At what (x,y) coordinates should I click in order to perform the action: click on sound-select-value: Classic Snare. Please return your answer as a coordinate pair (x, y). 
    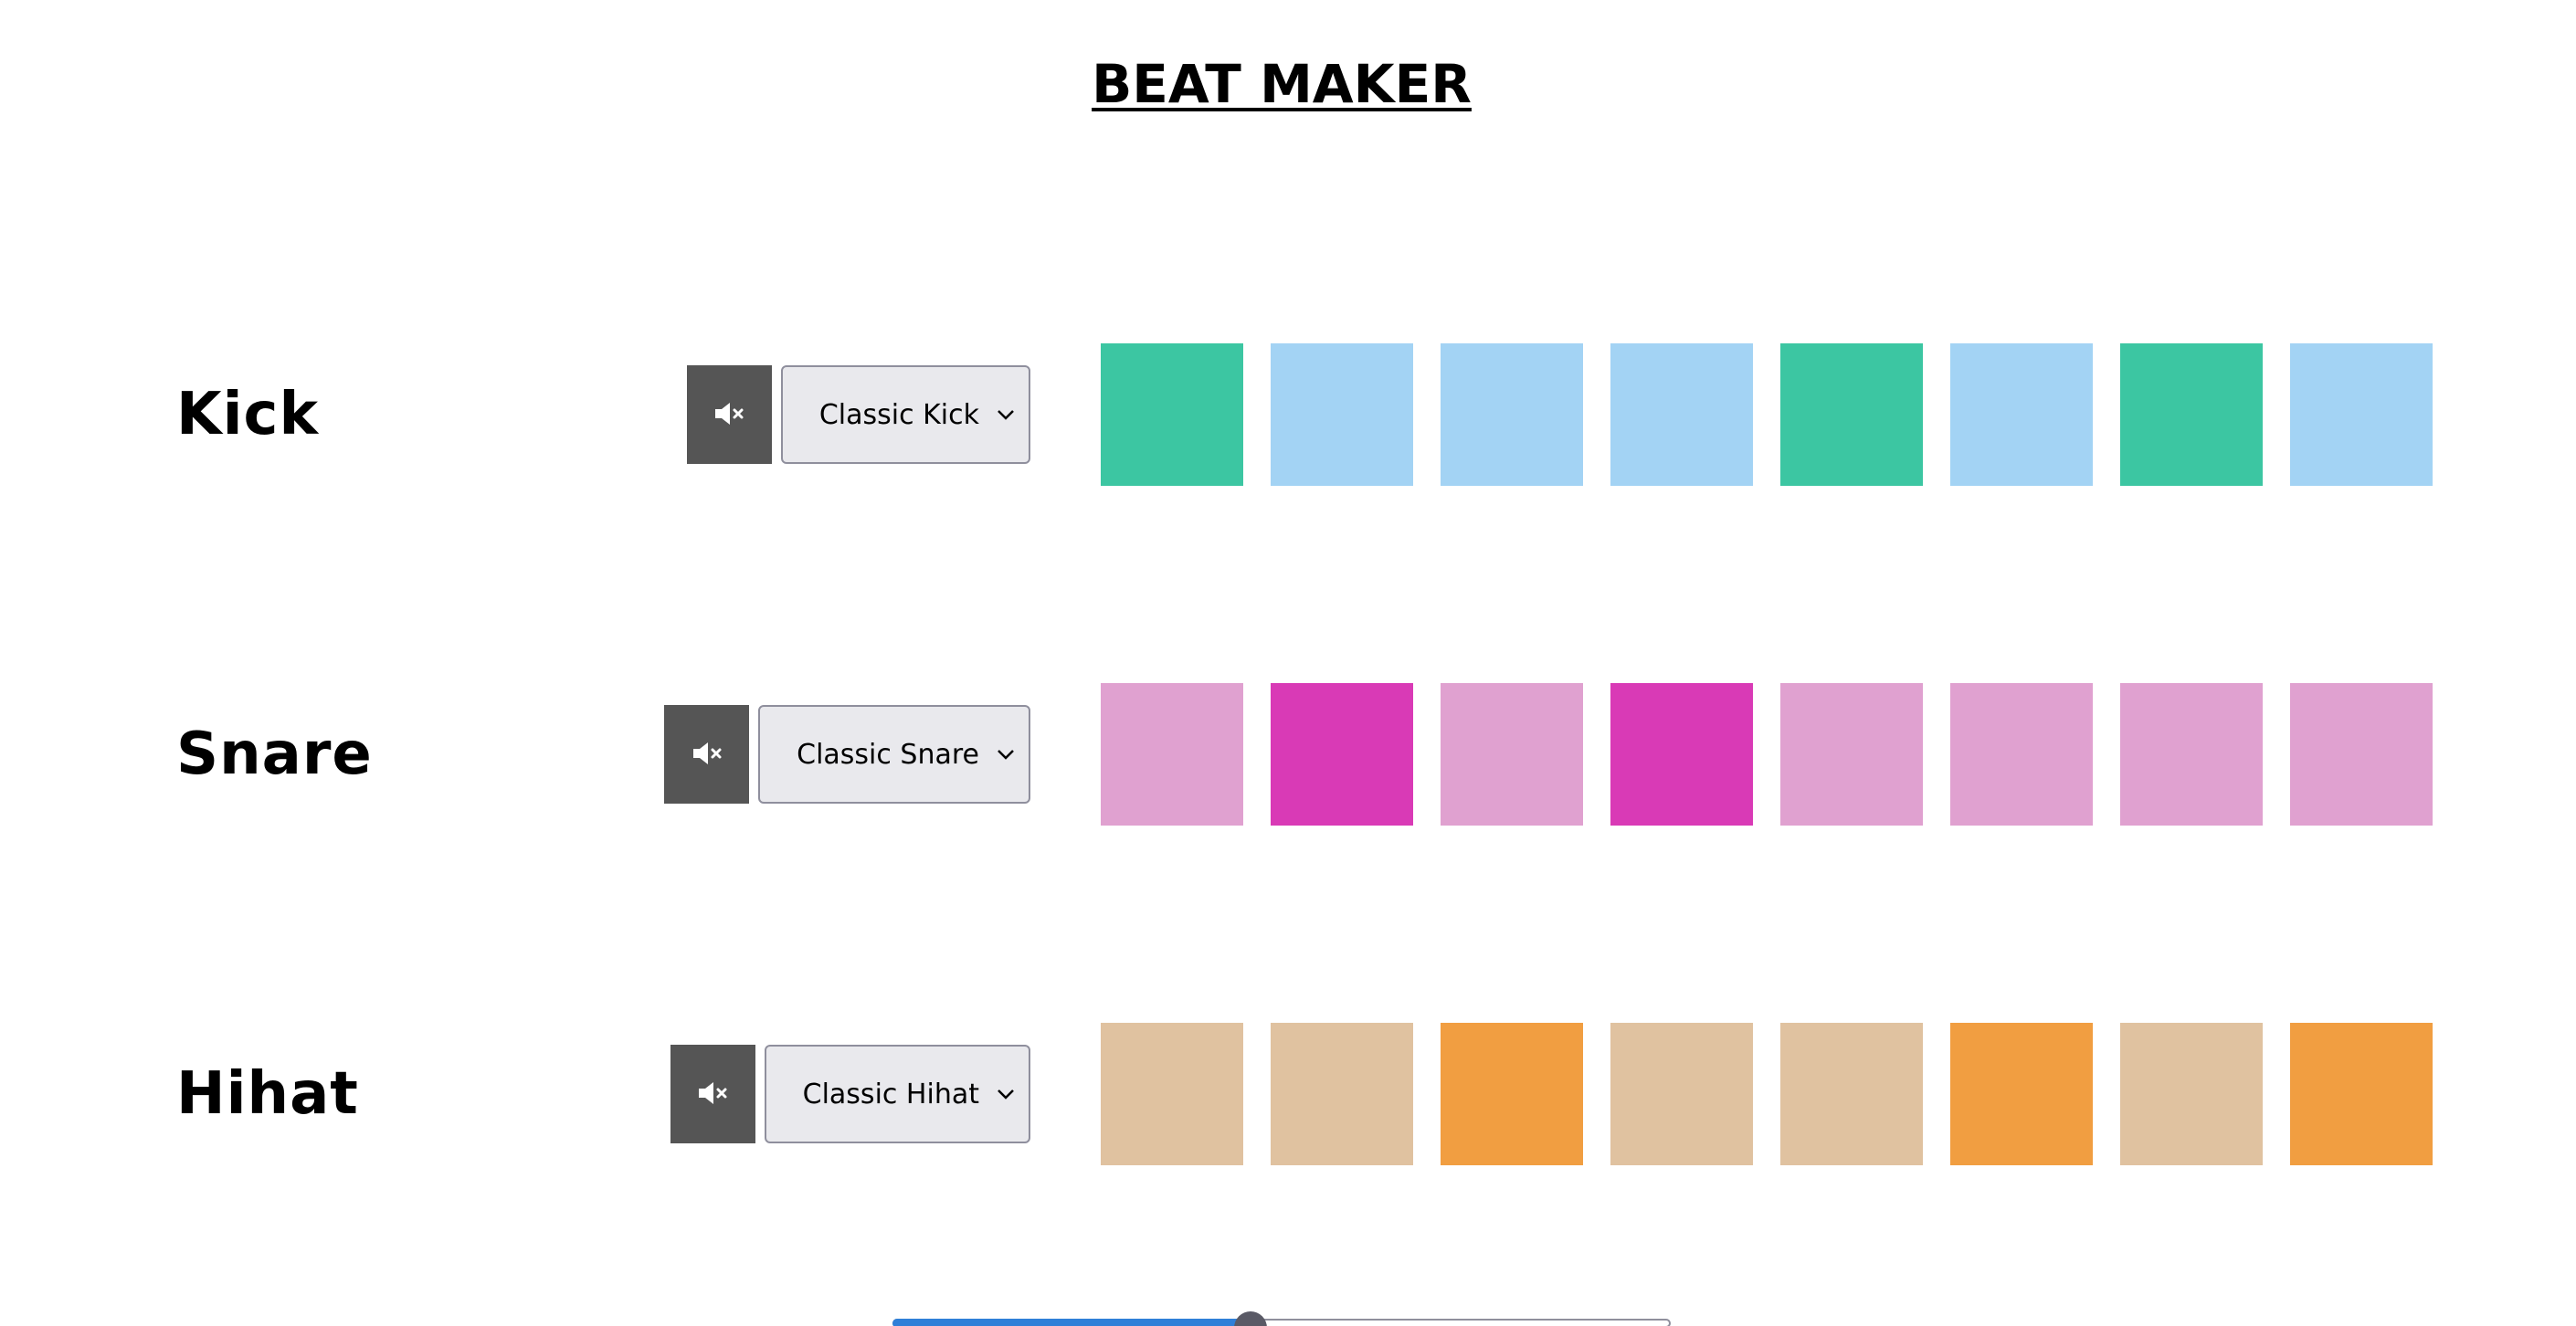
    Looking at the image, I should click on (888, 754).